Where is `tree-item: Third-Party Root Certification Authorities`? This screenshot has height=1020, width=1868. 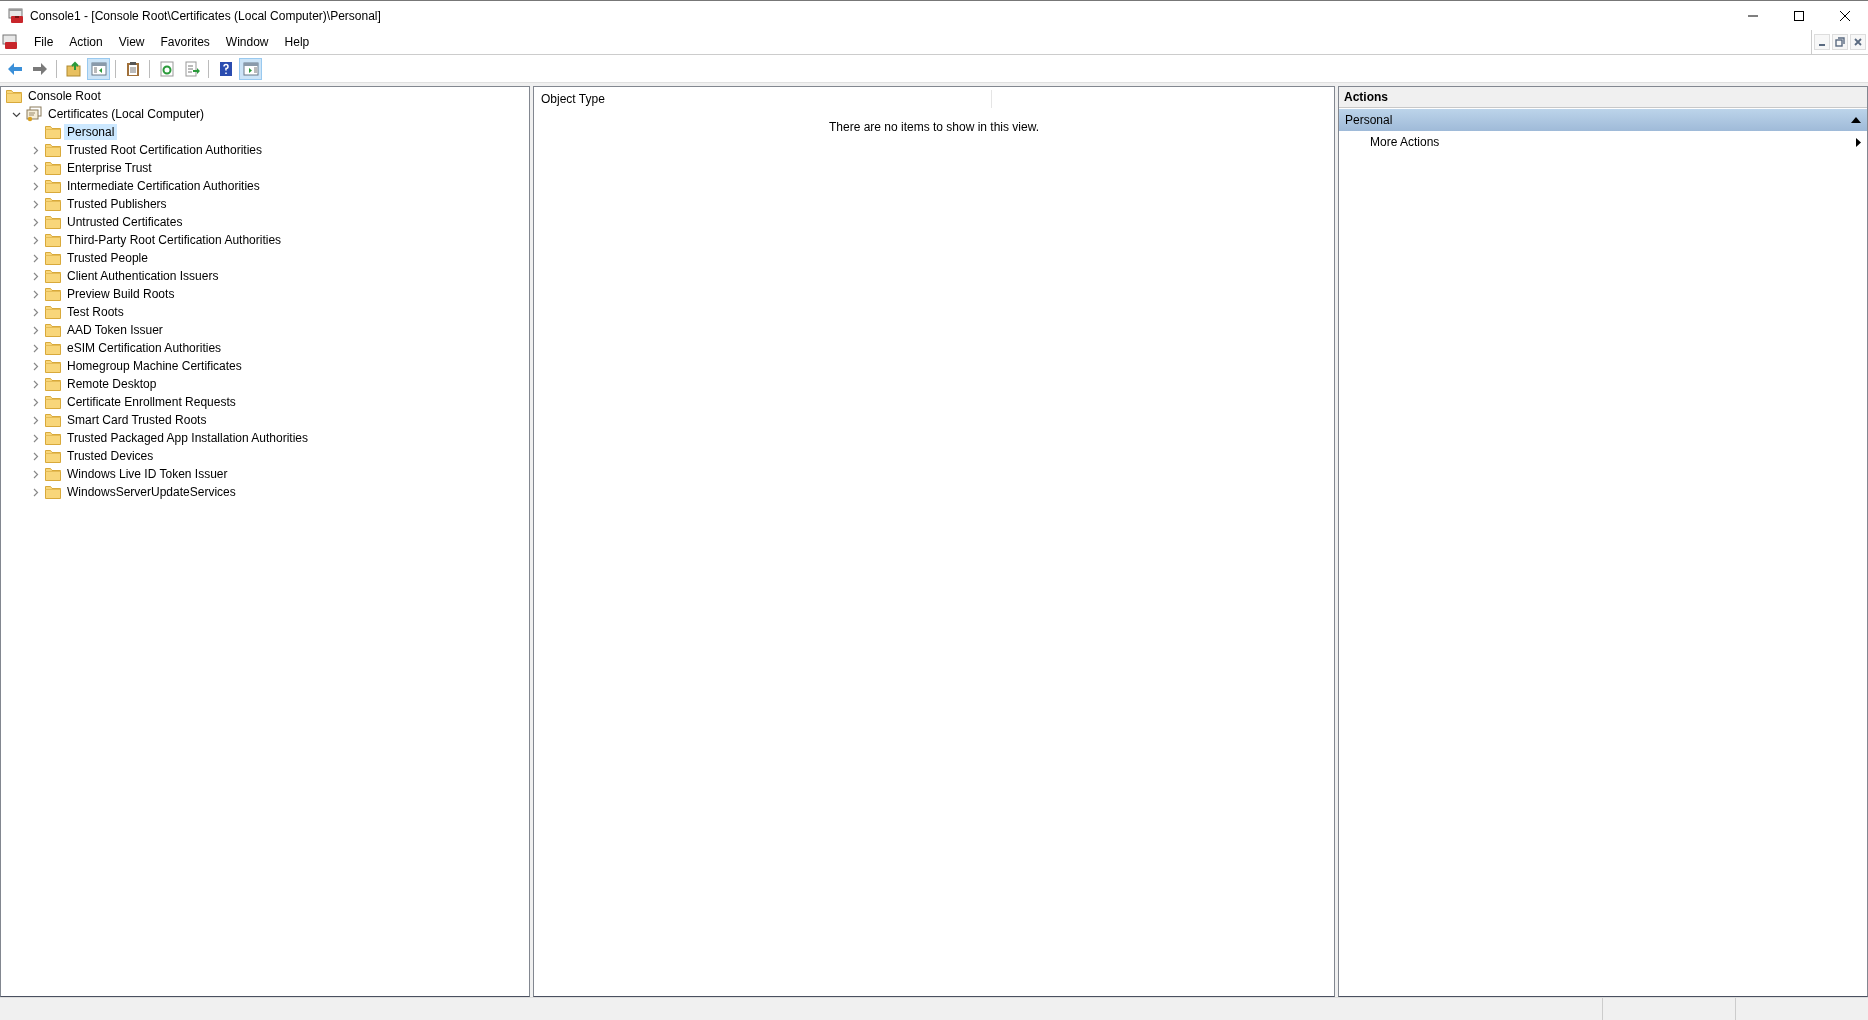 tree-item: Third-Party Root Certification Authorities is located at coordinates (174, 240).